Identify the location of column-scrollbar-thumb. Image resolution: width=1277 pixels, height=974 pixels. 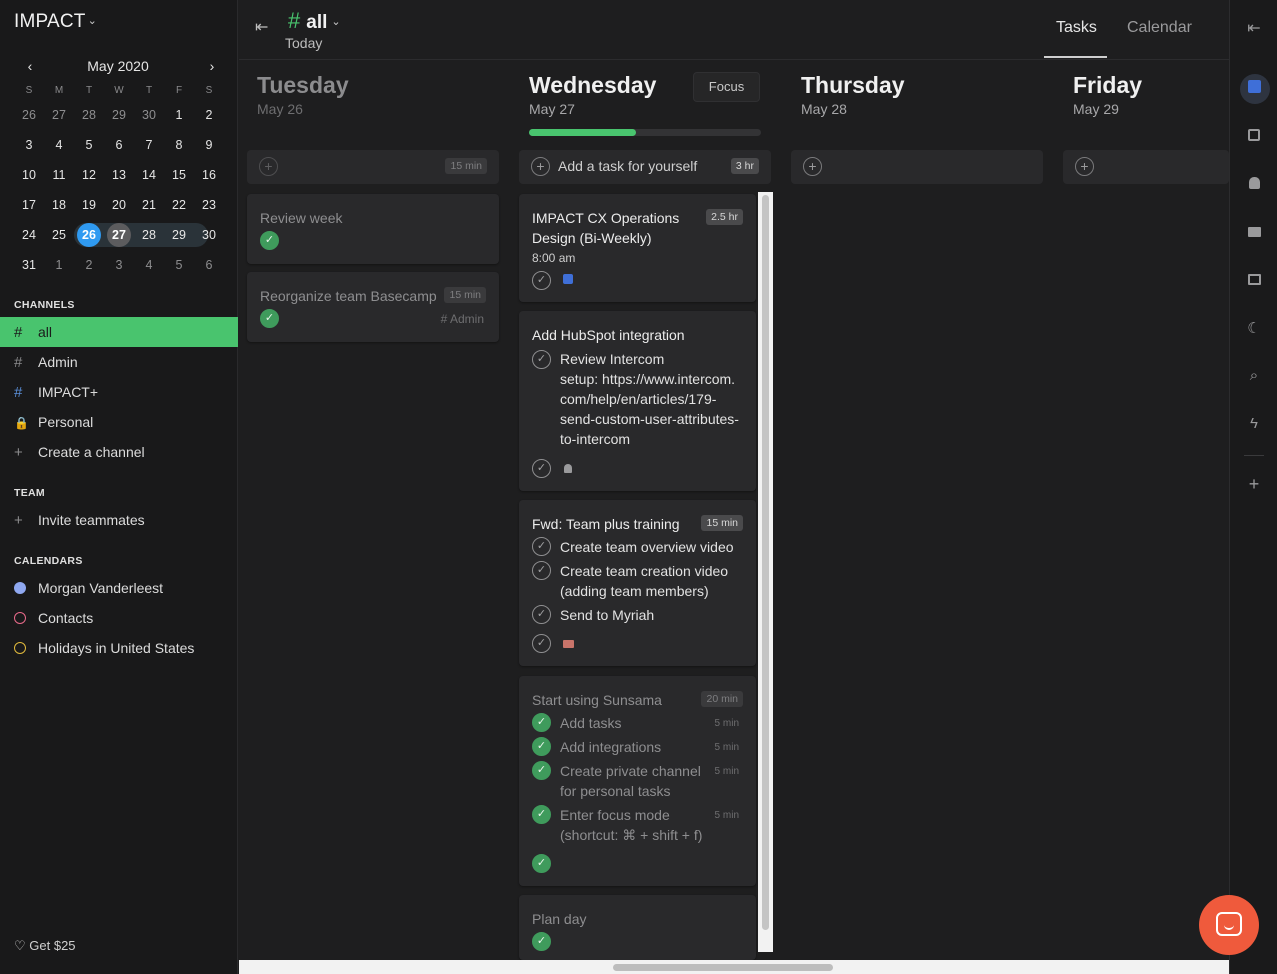
(765, 562).